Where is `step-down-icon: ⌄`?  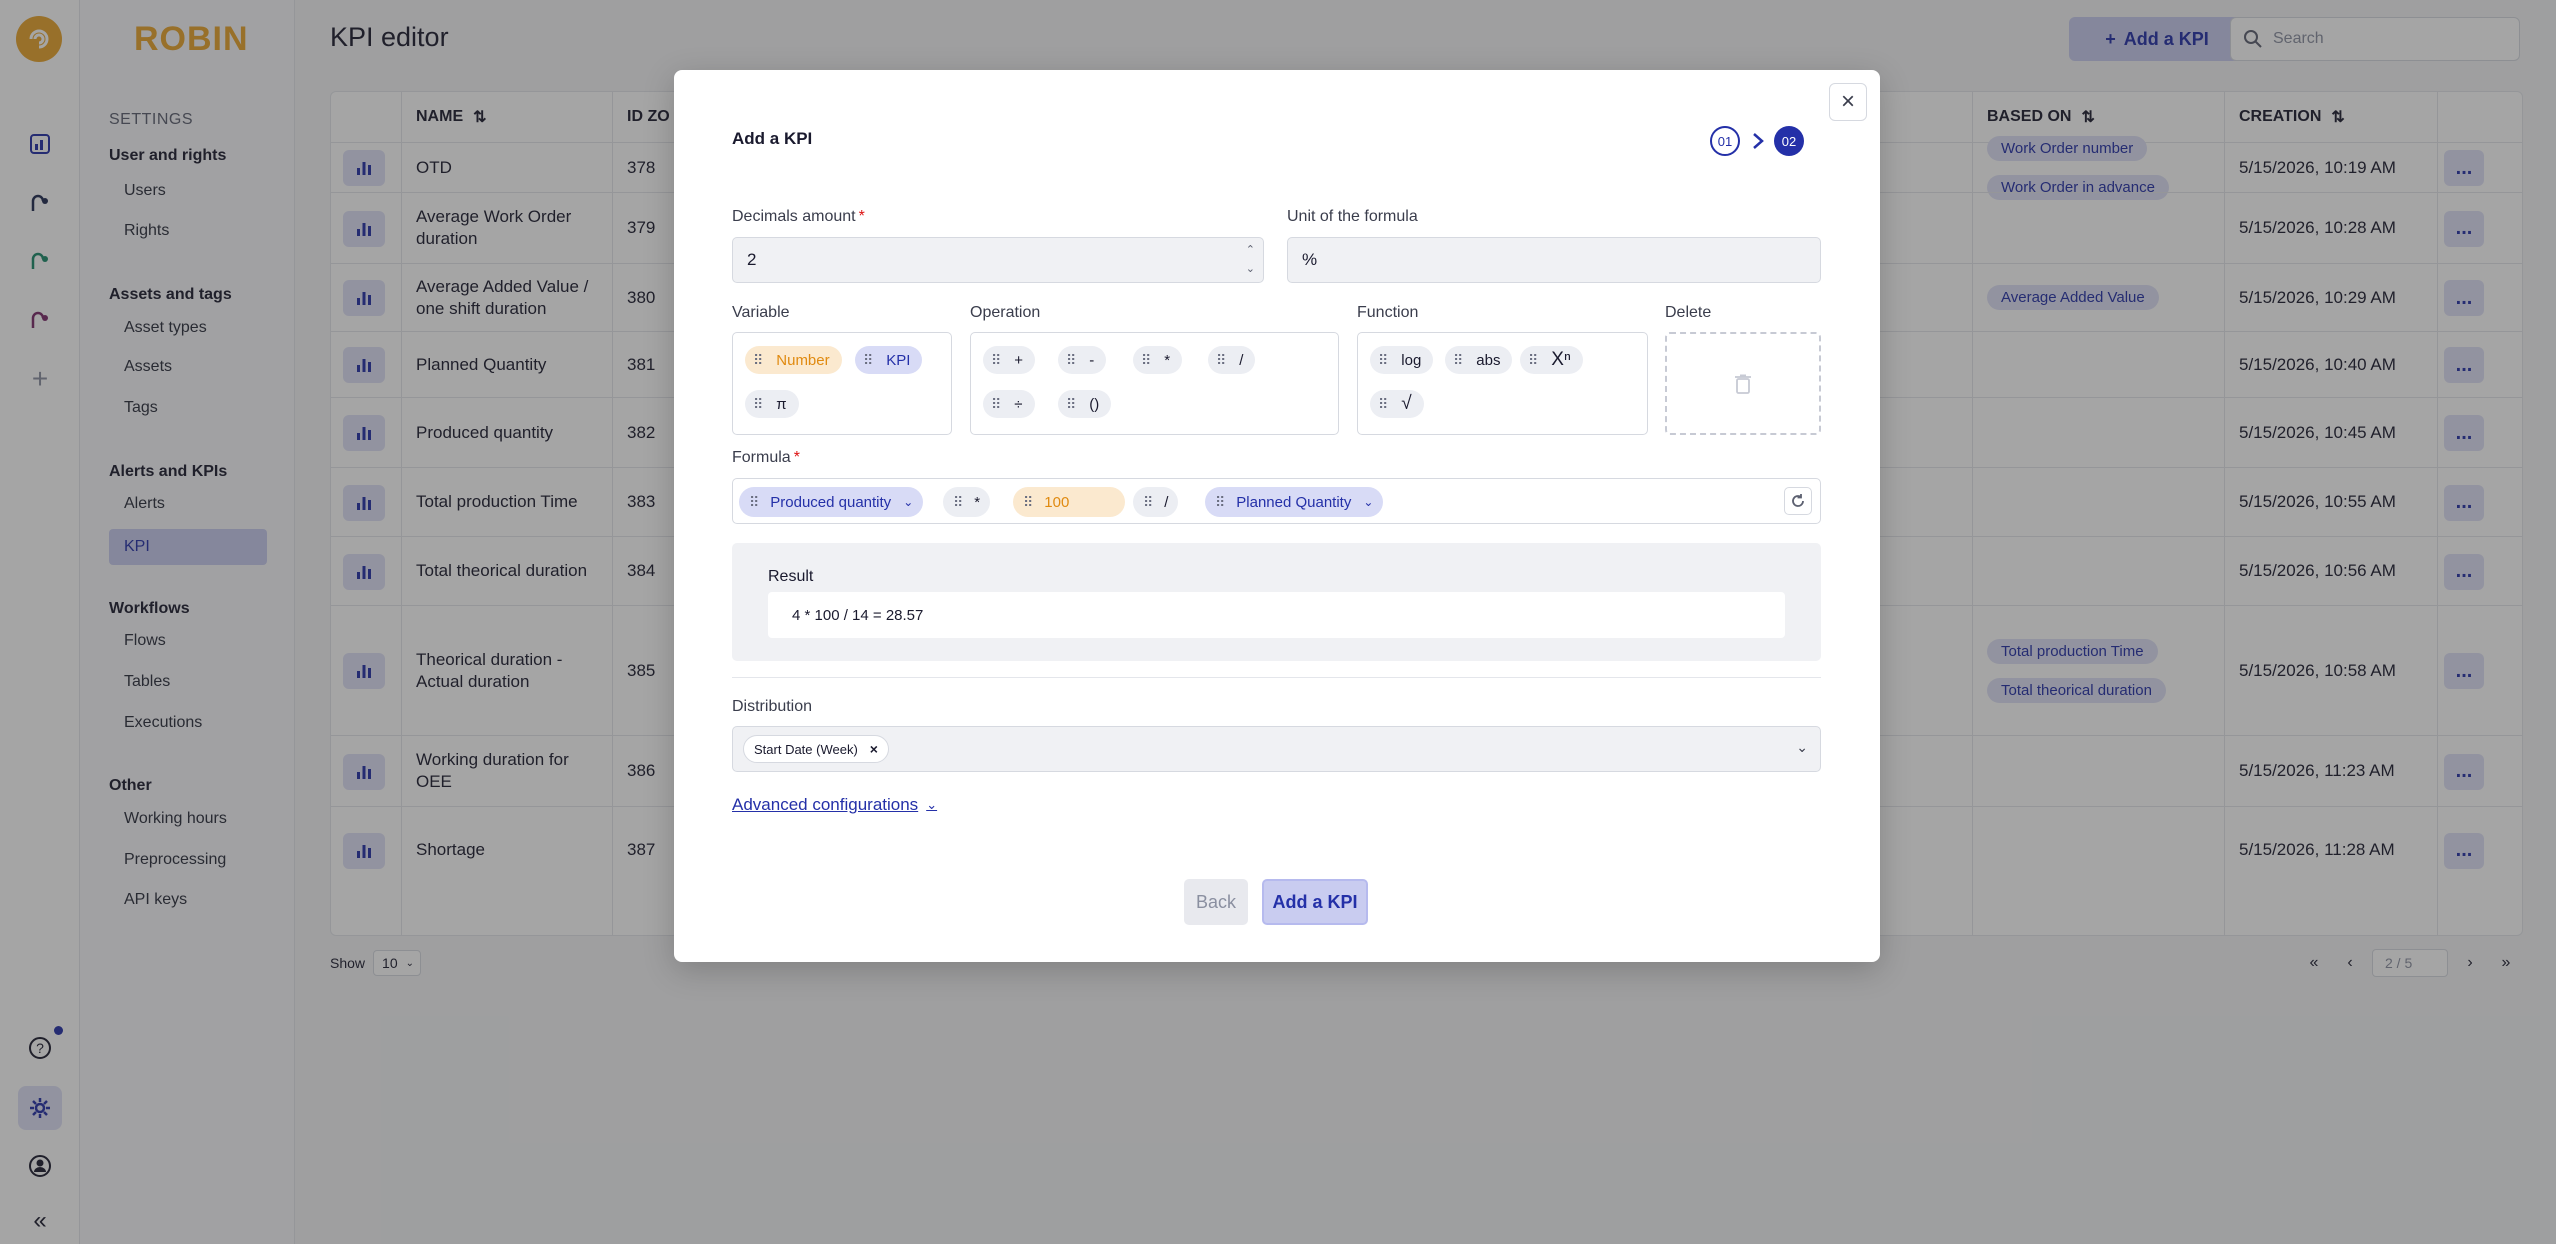 step-down-icon: ⌄ is located at coordinates (1250, 269).